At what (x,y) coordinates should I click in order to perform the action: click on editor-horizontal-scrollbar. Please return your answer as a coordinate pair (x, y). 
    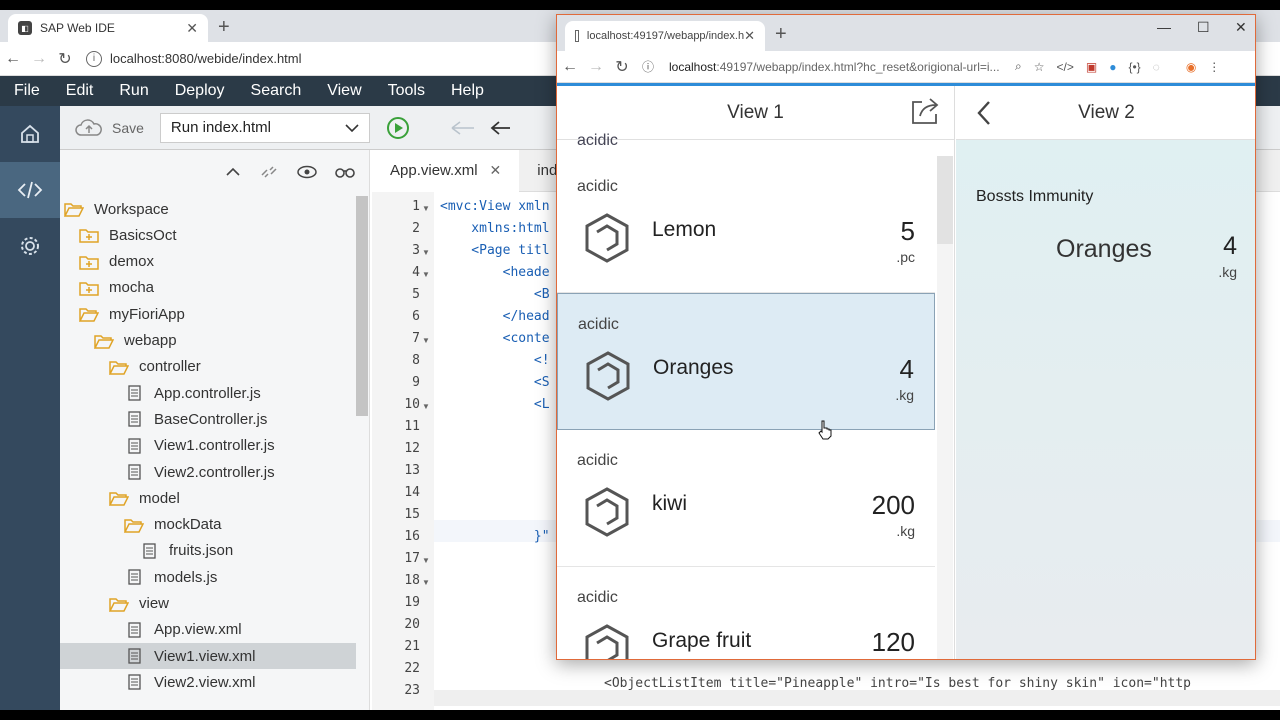
    Looking at the image, I should click on (857, 698).